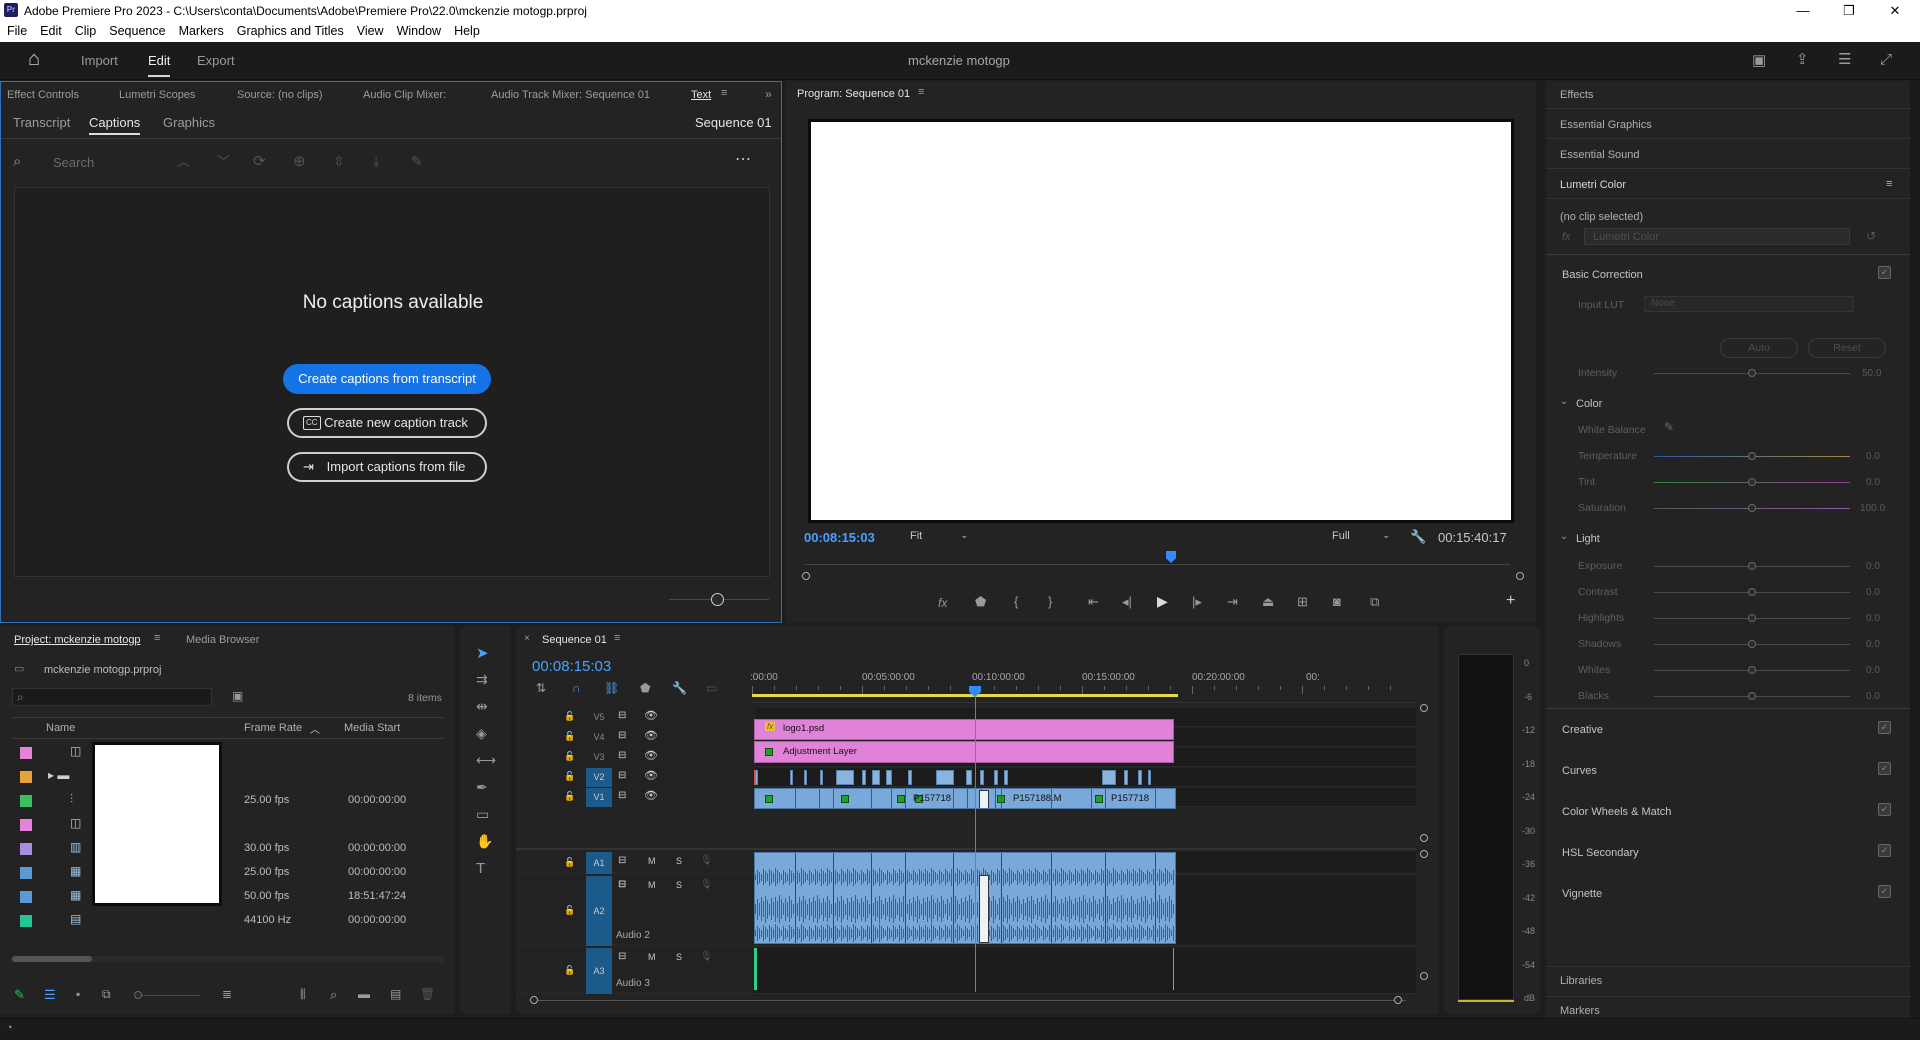  Describe the element at coordinates (78, 994) in the screenshot. I see `icon-view-icon: ▪` at that location.